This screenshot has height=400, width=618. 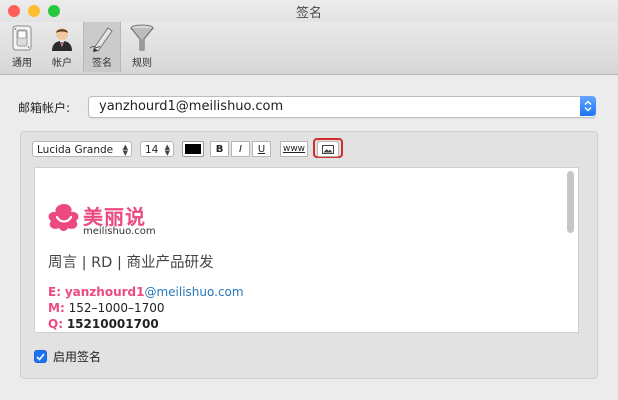 I want to click on qq-value: 15210001700, so click(x=112, y=324).